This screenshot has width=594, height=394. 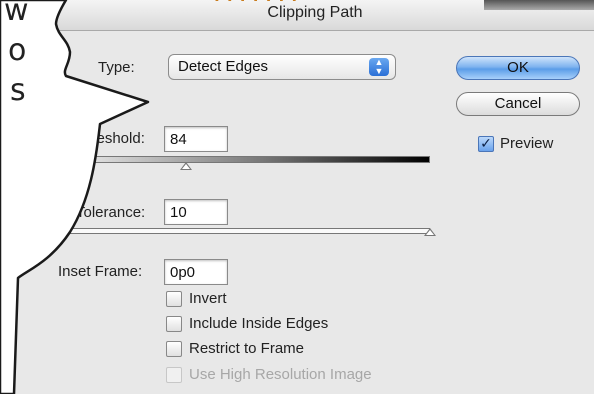 I want to click on restrict-to-frame-label: Restrict to Frame, so click(x=247, y=348).